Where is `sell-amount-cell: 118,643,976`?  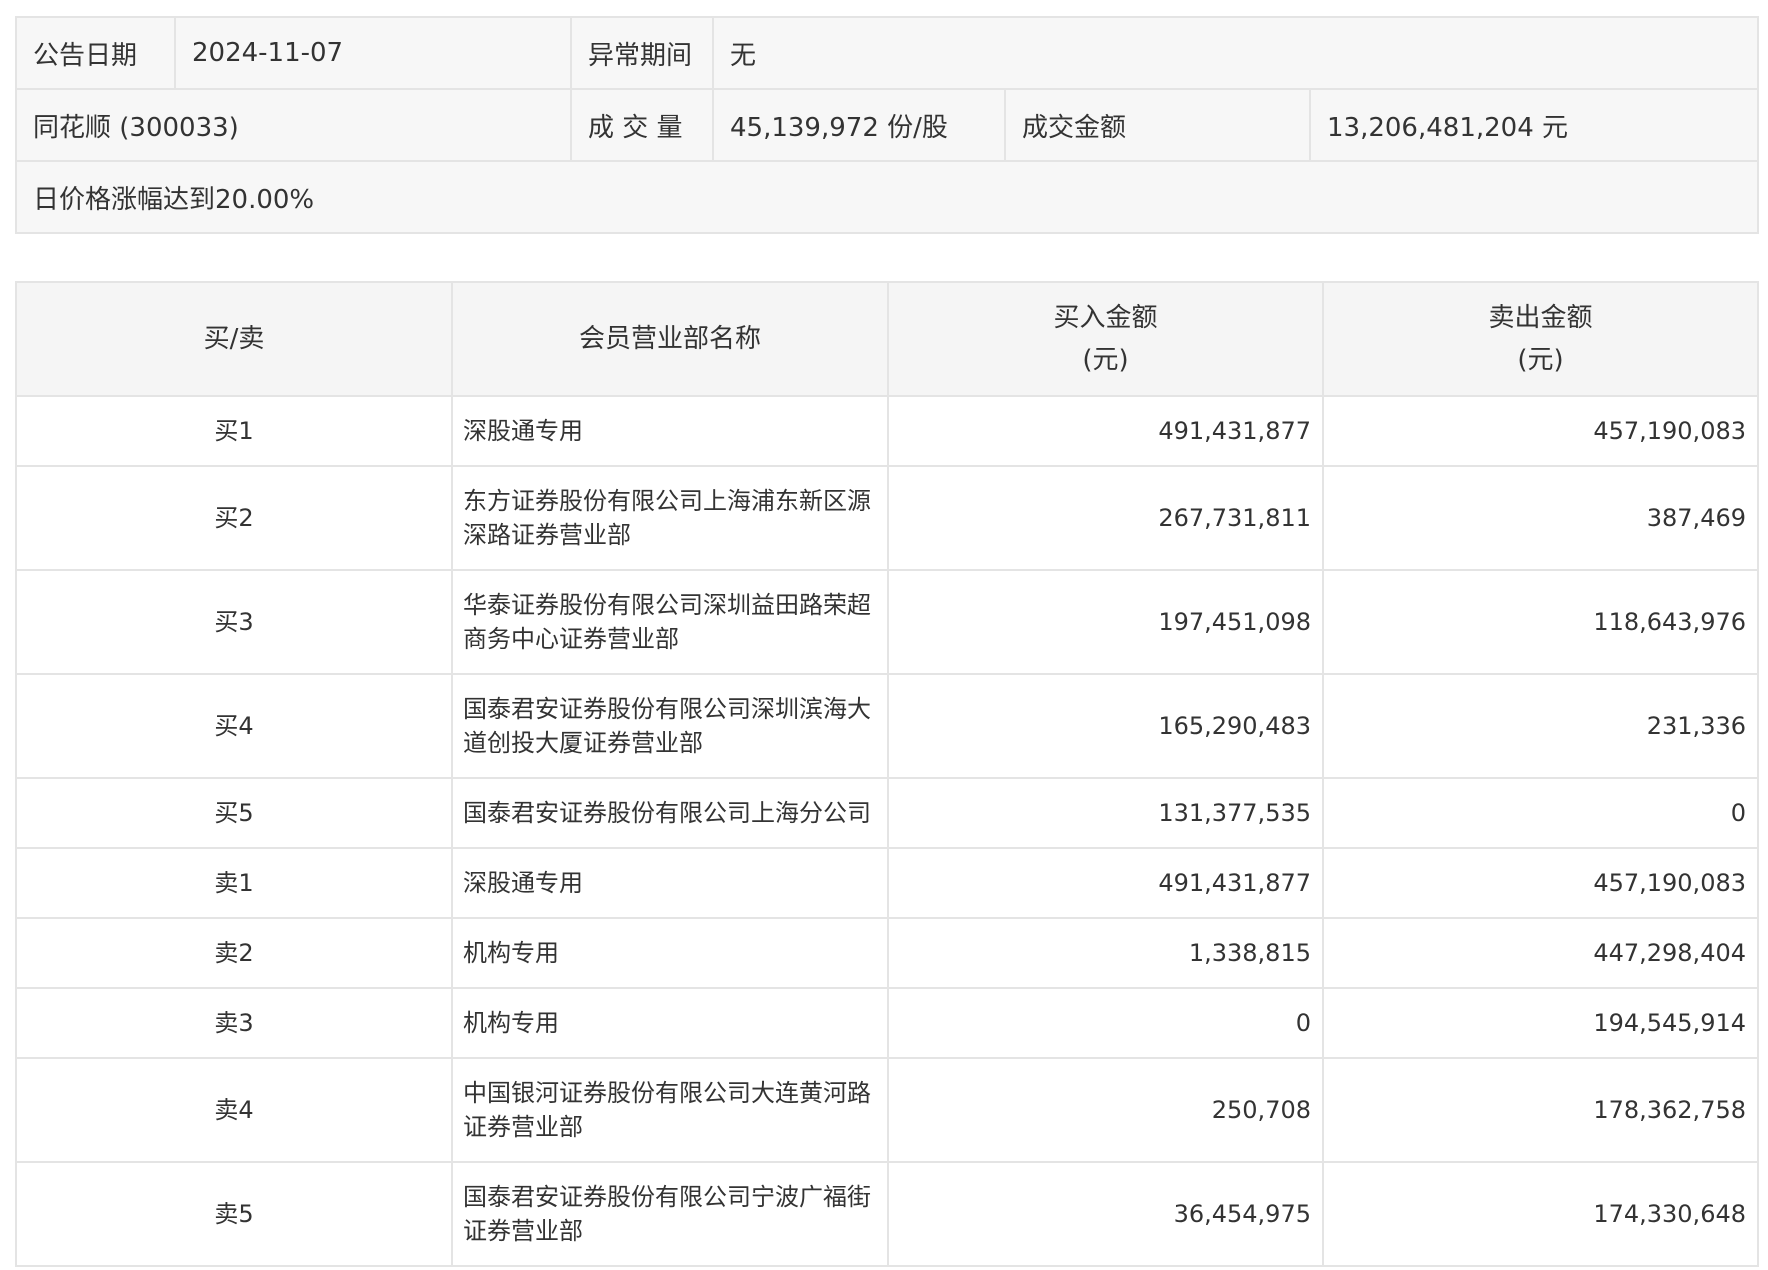 sell-amount-cell: 118,643,976 is located at coordinates (1540, 622).